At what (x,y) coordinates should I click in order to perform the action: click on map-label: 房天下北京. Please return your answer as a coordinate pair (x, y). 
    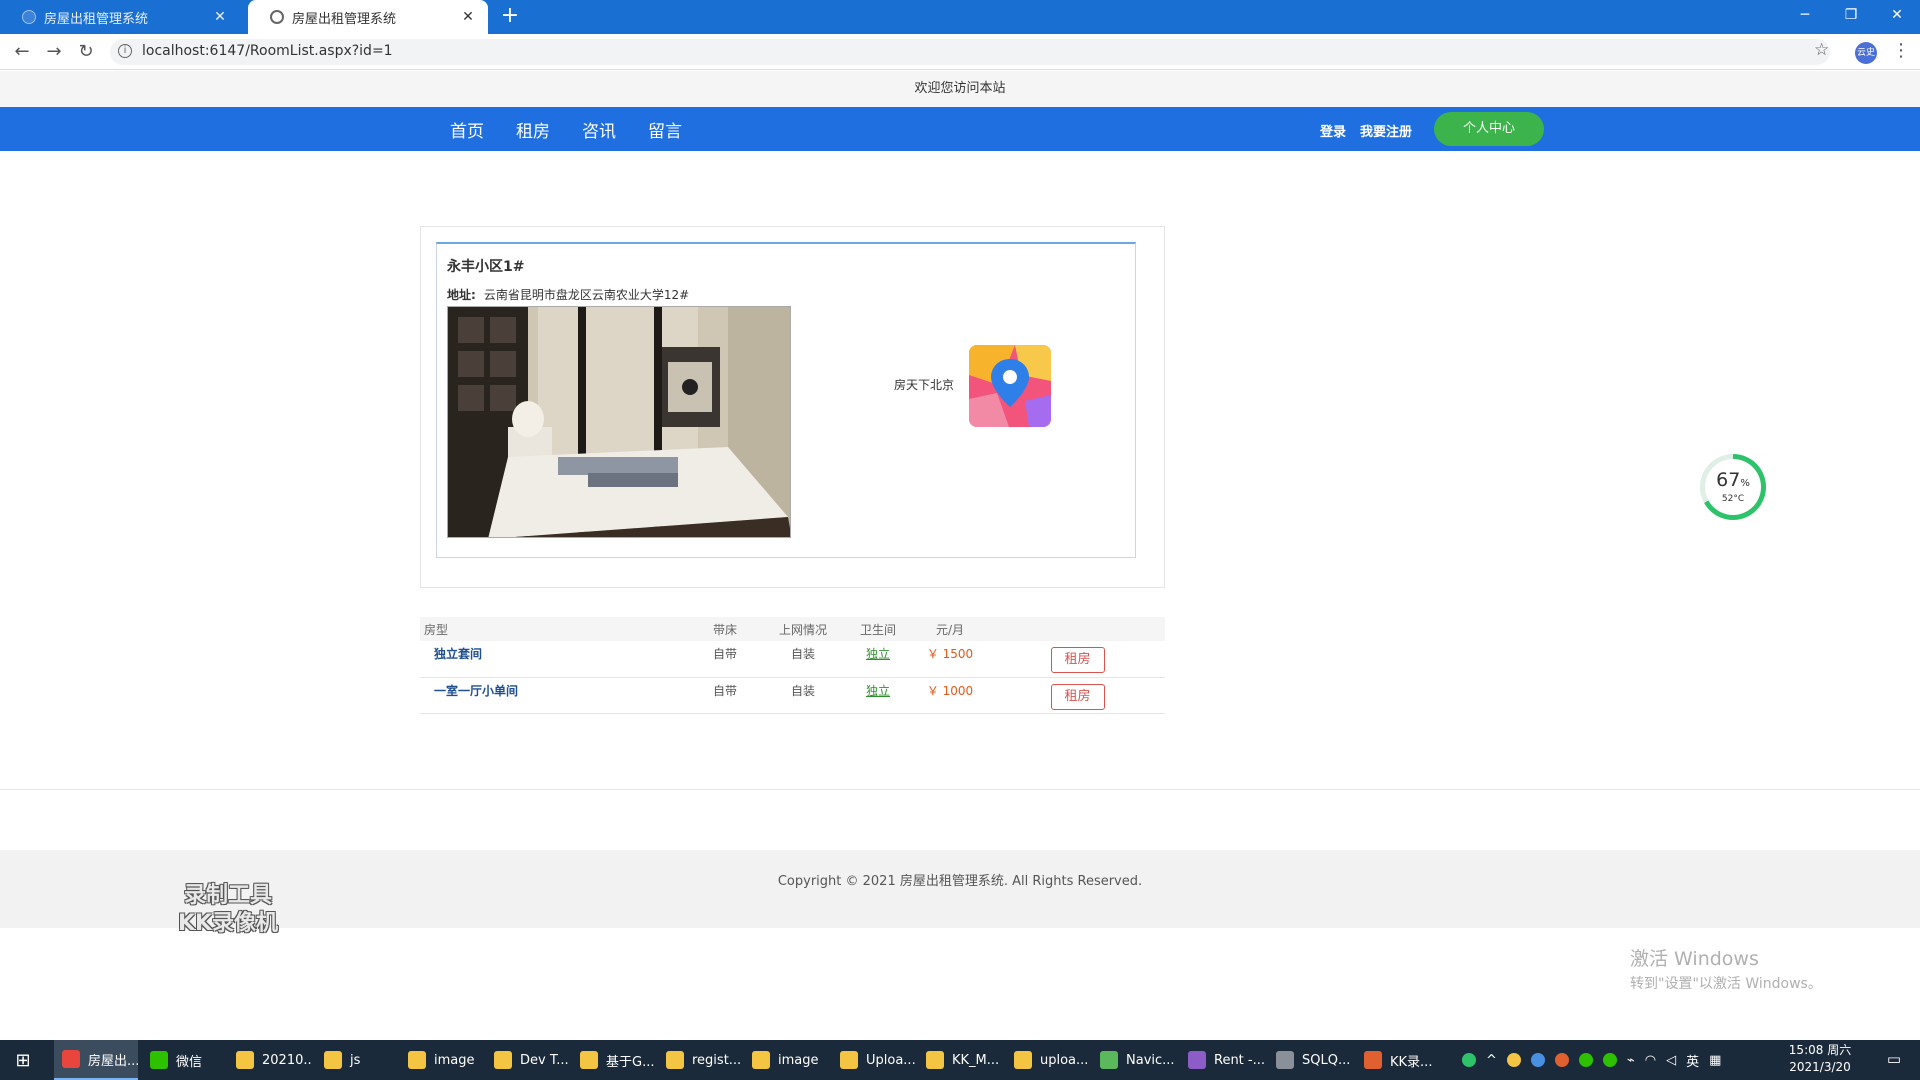
    Looking at the image, I should click on (924, 385).